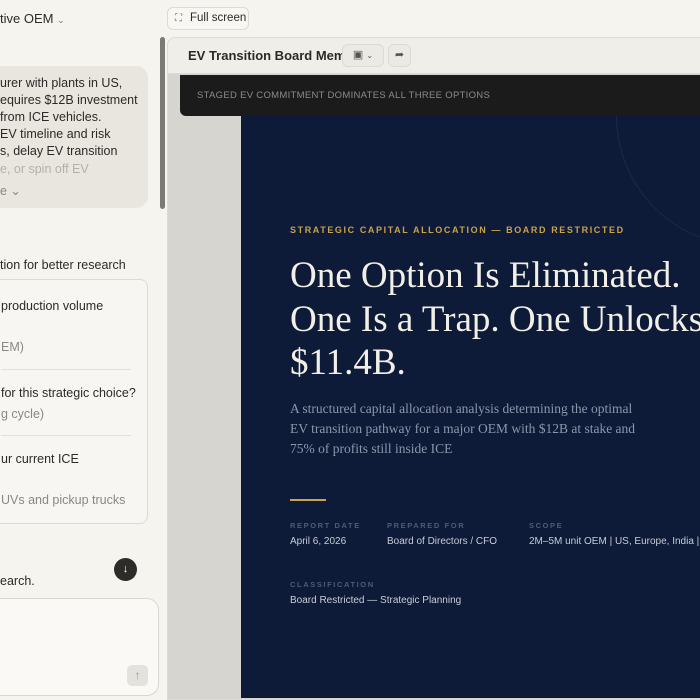 This screenshot has height=700, width=700. I want to click on share-button: ➦, so click(399, 55).